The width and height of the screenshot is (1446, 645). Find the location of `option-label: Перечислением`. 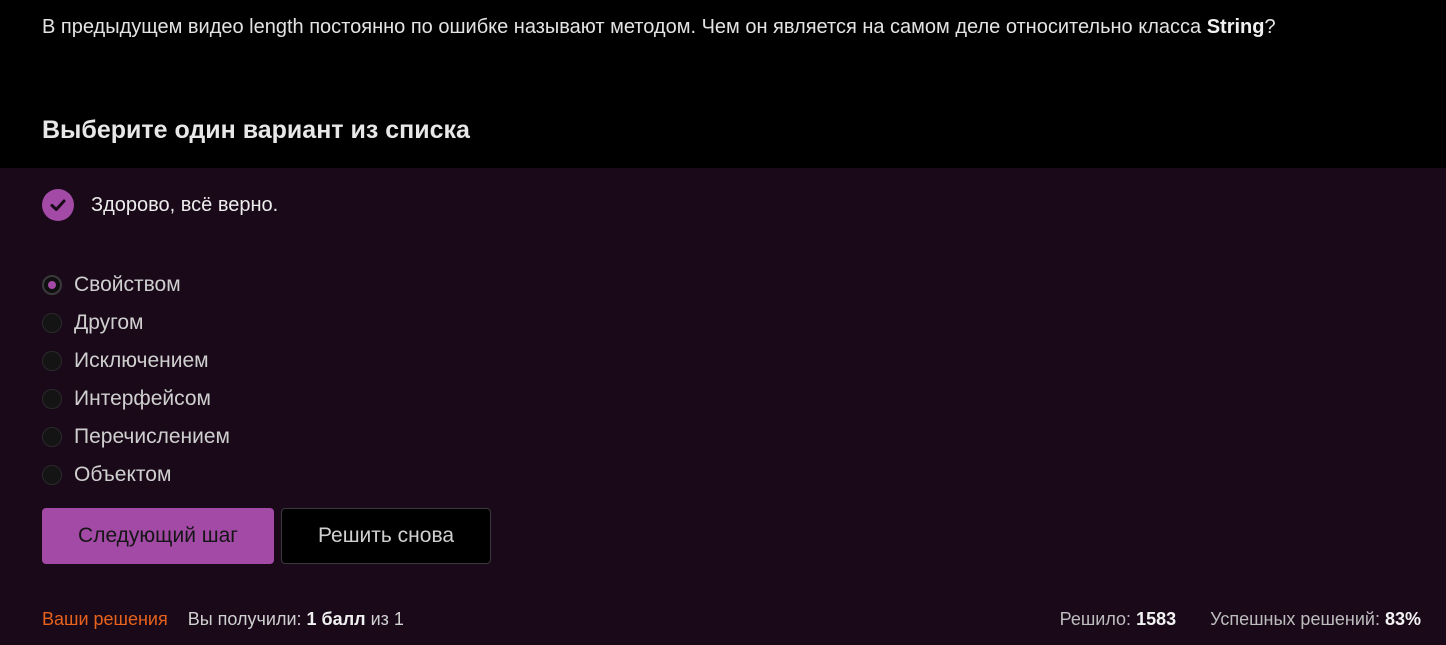

option-label: Перечислением is located at coordinates (152, 436).